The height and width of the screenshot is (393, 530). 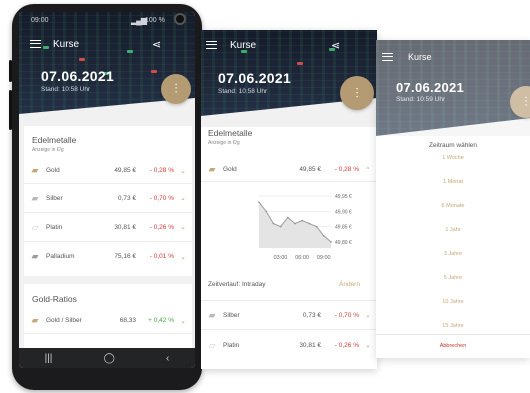 I want to click on metal-change: - 0,70 %, so click(x=161, y=198).